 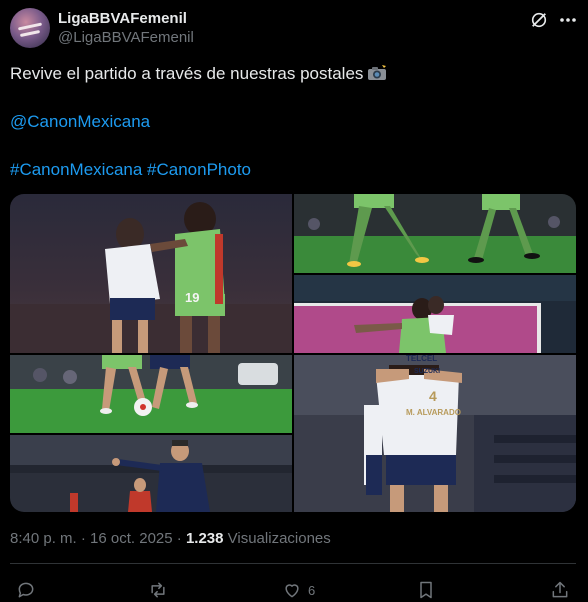 I want to click on reply-icon, so click(x=26, y=590).